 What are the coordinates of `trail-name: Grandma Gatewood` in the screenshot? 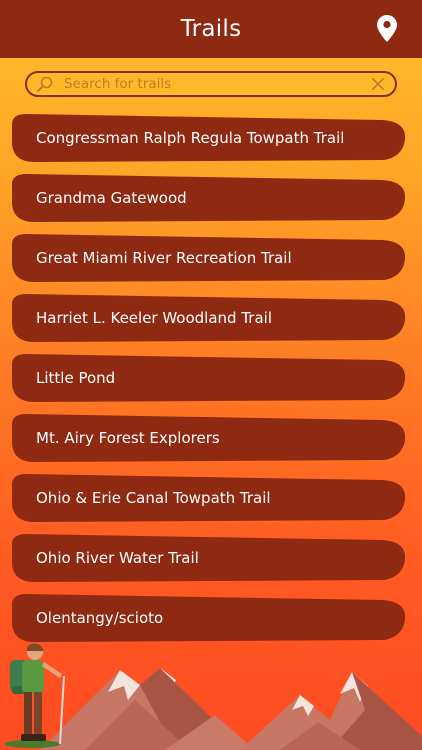 It's located at (111, 198).